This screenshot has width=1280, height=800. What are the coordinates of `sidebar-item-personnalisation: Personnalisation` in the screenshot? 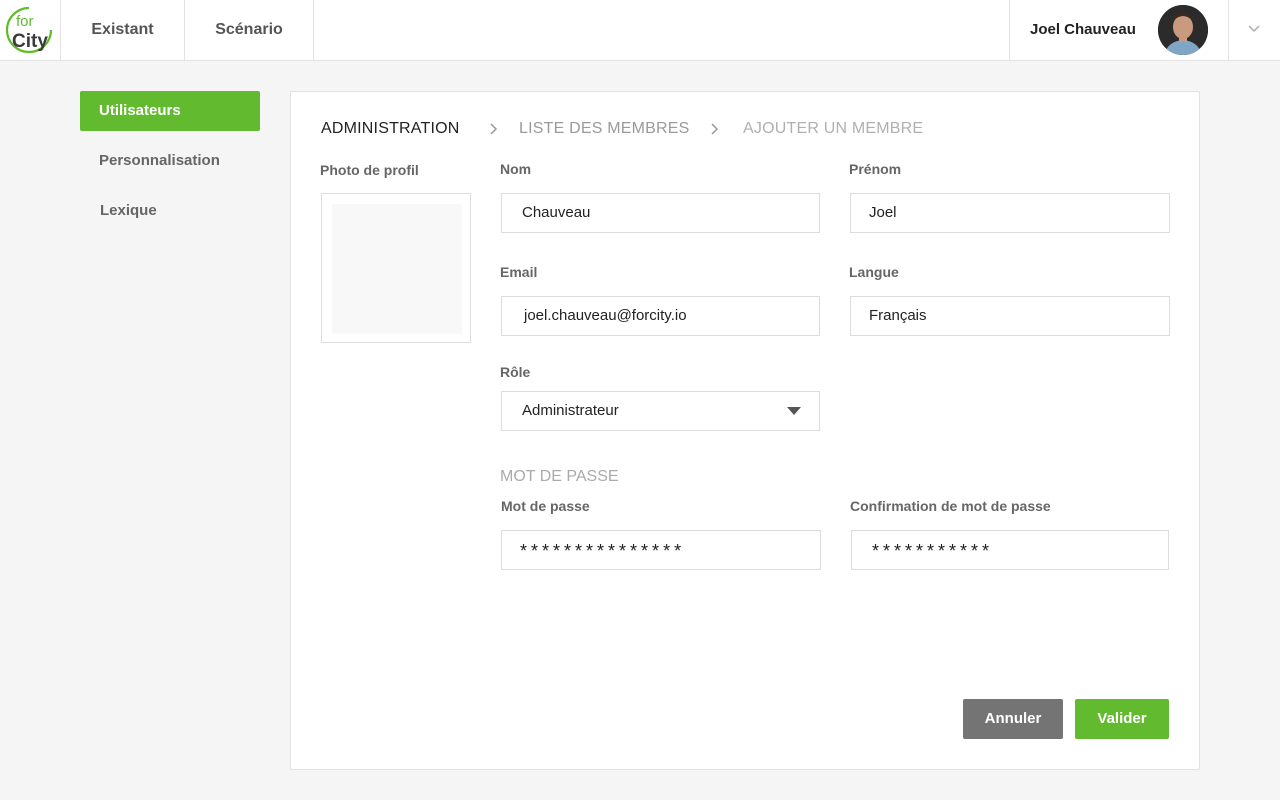 It's located at (170, 161).